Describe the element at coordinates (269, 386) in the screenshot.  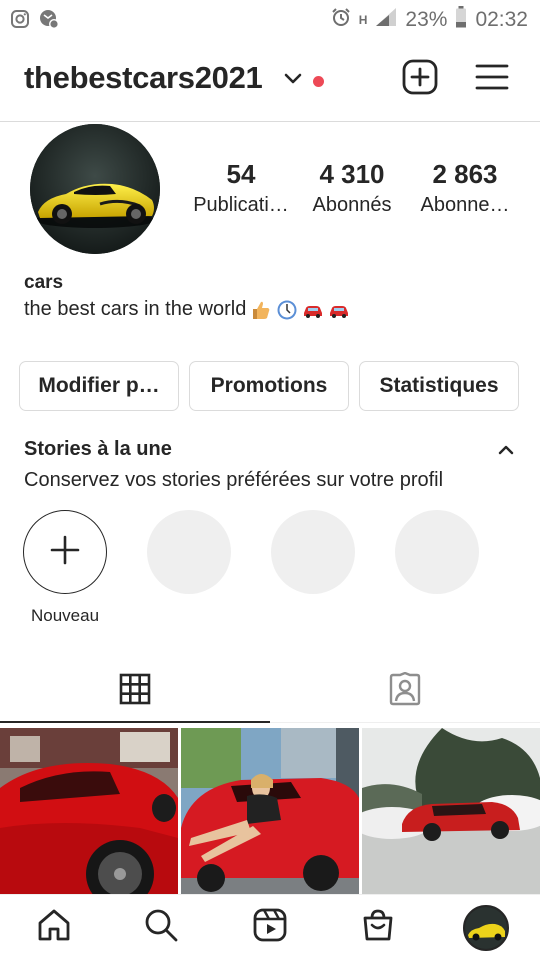
I see `promotions-button: Promotions` at that location.